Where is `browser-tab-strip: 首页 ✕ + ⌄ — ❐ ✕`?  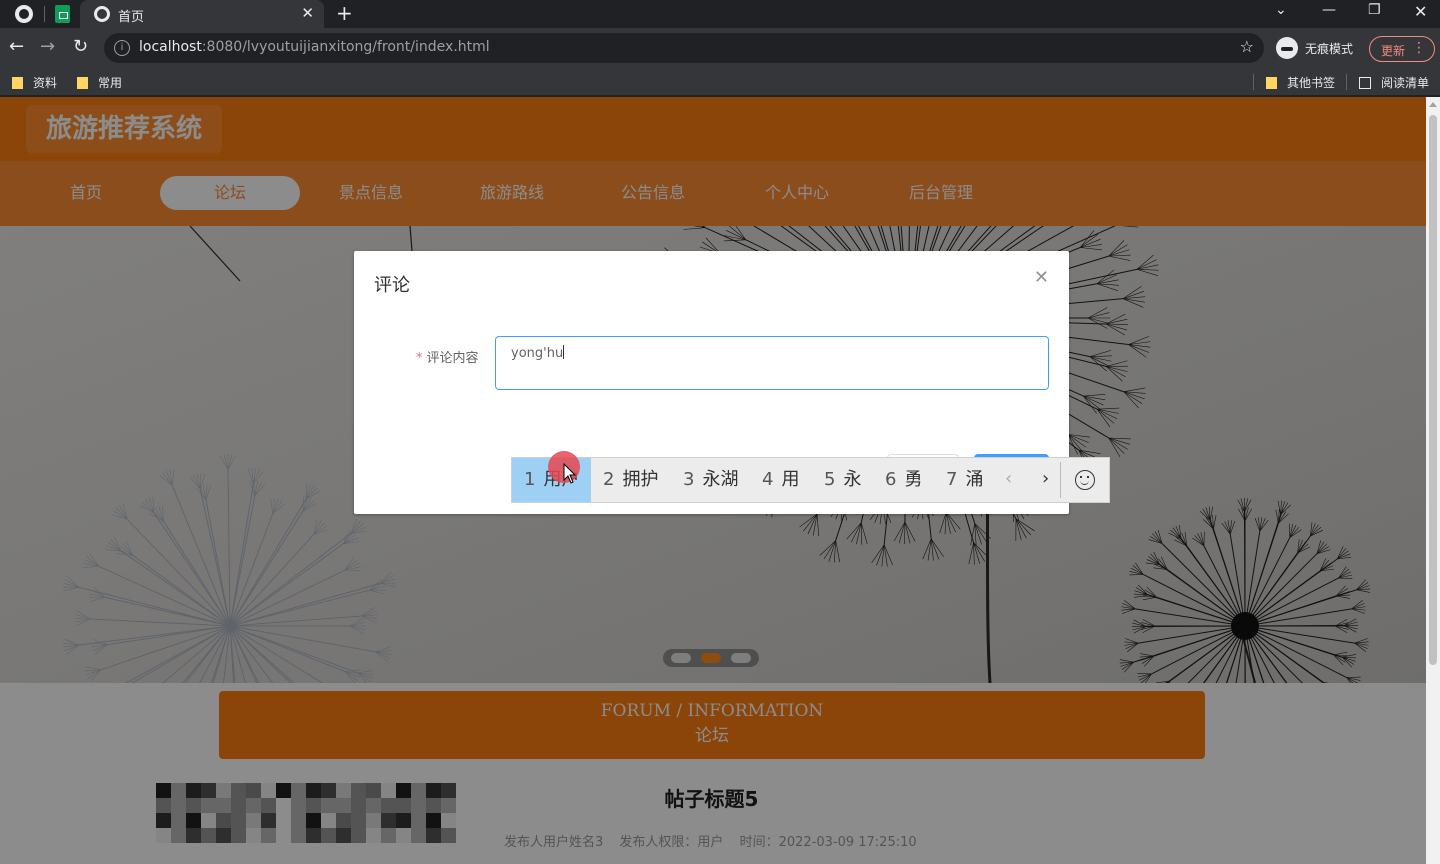
browser-tab-strip: 首页 ✕ + ⌄ — ❐ ✕ is located at coordinates (720, 14).